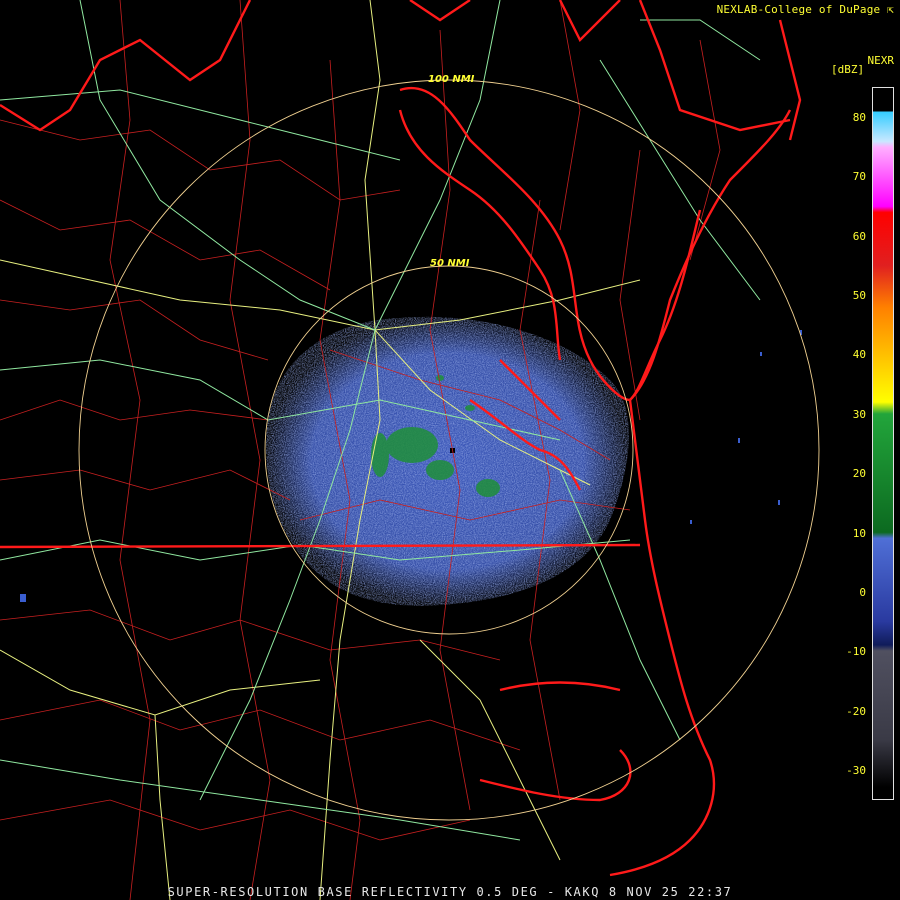  I want to click on scale-tick--20: -20, so click(856, 711).